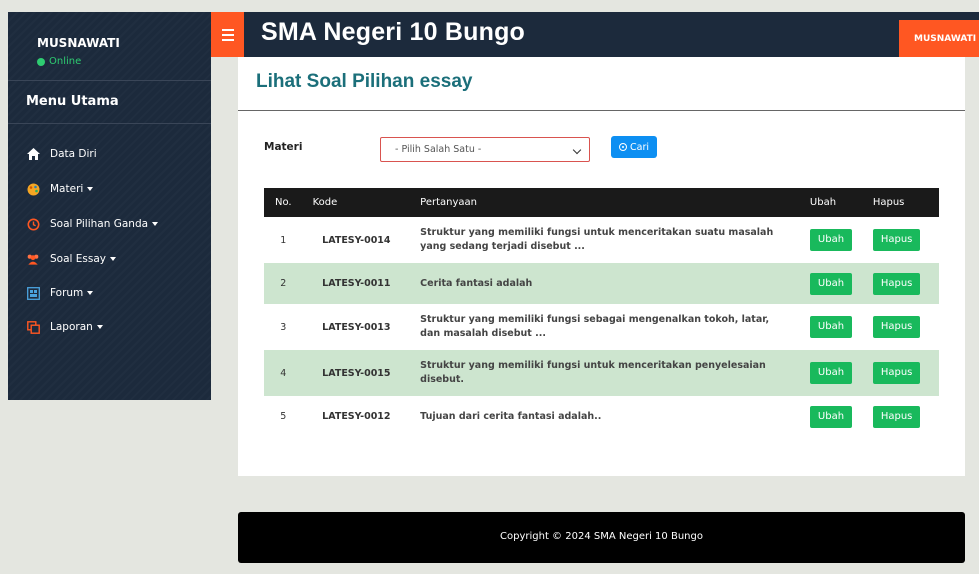  I want to click on user-name: MUSNAWATI, so click(78, 43).